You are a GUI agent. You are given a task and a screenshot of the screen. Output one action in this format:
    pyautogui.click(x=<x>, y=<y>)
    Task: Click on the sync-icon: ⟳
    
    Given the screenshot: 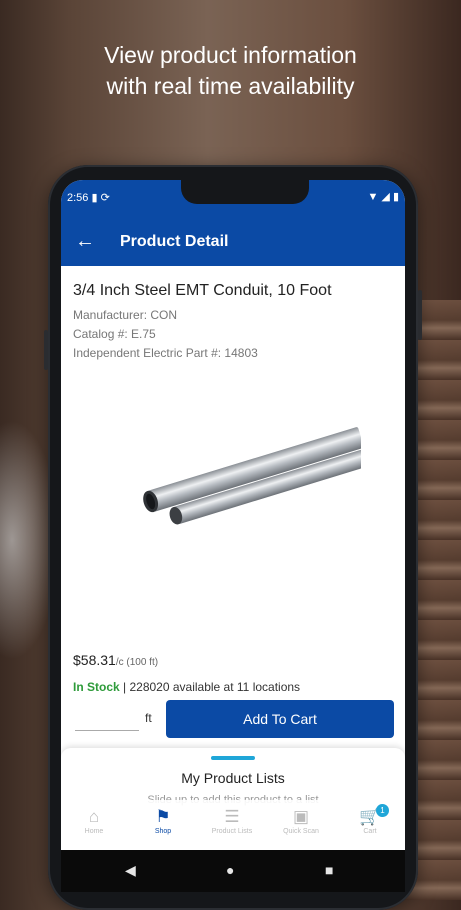 What is the action you would take?
    pyautogui.click(x=105, y=198)
    